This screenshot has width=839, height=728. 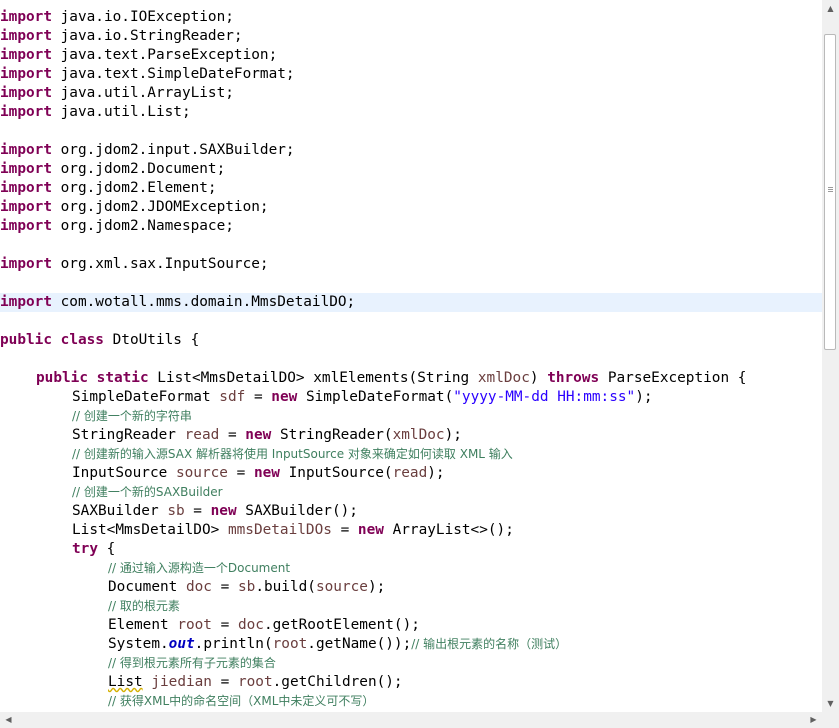 What do you see at coordinates (85, 549) in the screenshot?
I see `keyword: try` at bounding box center [85, 549].